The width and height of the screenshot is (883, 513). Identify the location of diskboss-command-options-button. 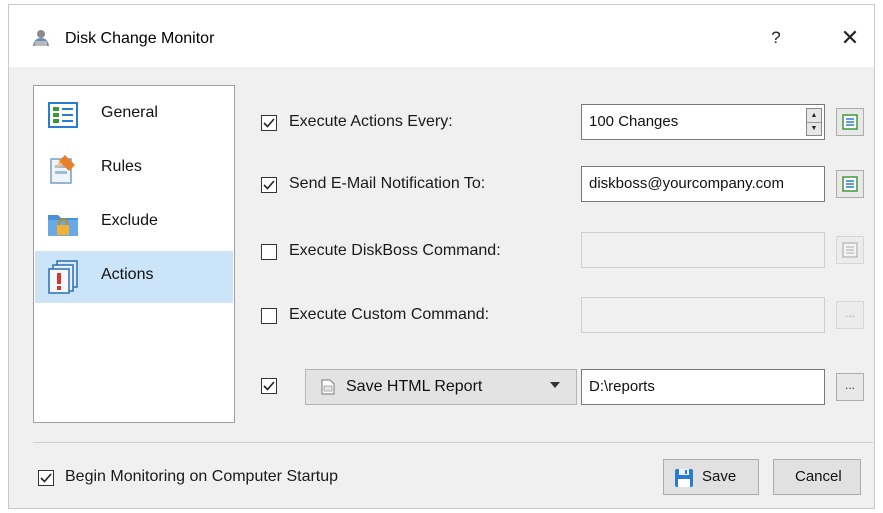
(850, 250).